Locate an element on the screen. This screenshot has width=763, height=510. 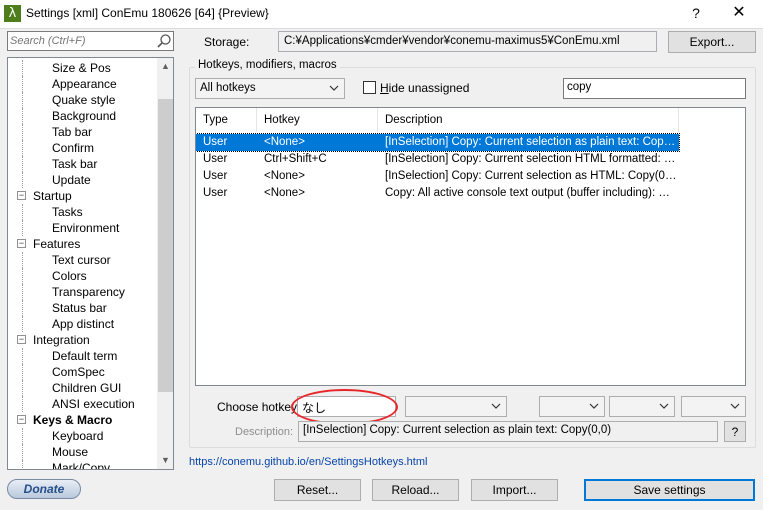
save-settings-button: Save settings is located at coordinates (669, 490).